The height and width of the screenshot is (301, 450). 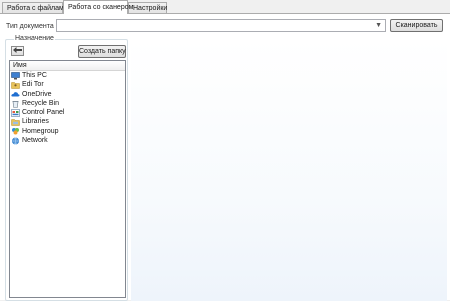 I want to click on tab-scanner: Работа со сканером, so click(x=98, y=7).